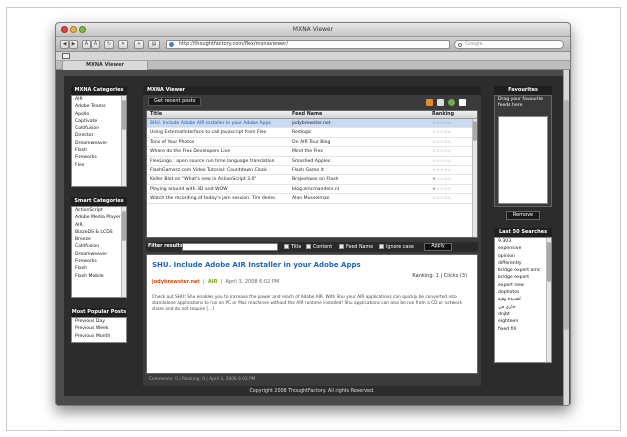  Describe the element at coordinates (523, 256) in the screenshot. I see `search-history-item: opinion` at that location.